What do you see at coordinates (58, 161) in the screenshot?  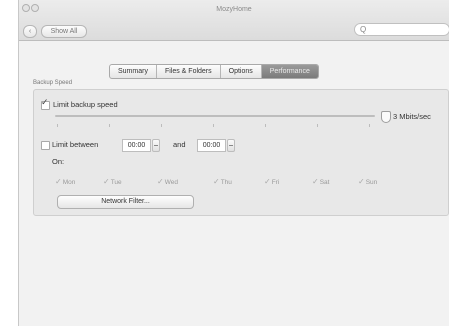 I see `on-label: On:` at bounding box center [58, 161].